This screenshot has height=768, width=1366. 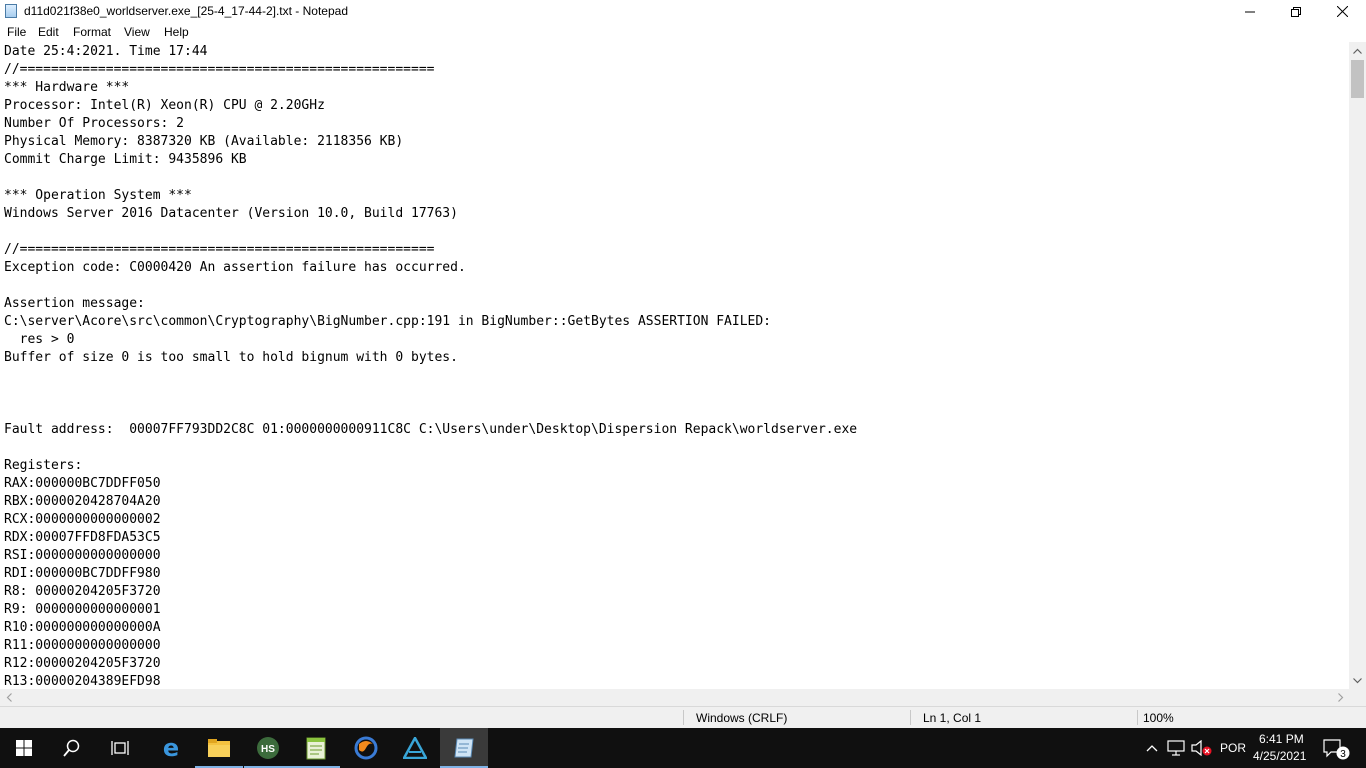 I want to click on browser-app, so click(x=366, y=748).